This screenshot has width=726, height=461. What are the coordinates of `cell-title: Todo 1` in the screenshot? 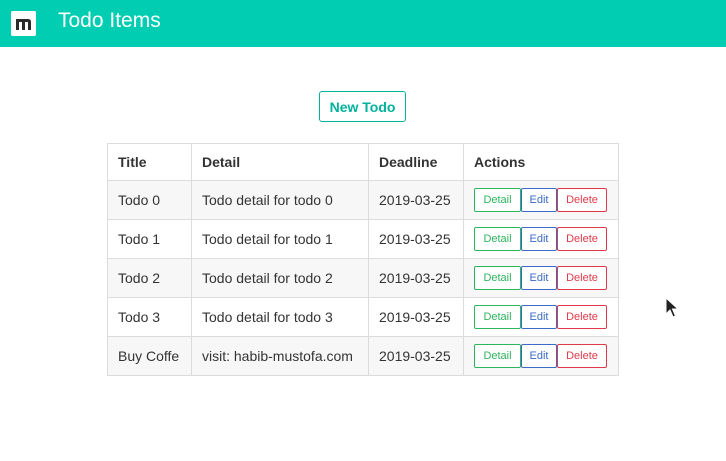 It's located at (149, 239).